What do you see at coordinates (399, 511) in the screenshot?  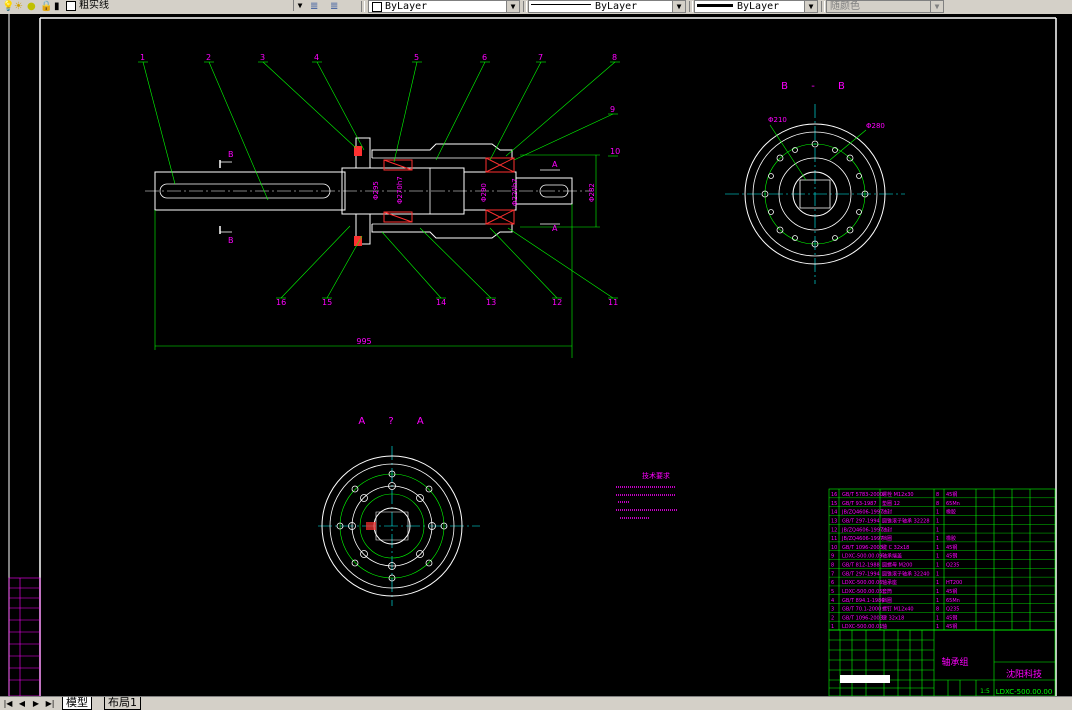 I see `section-aa-view: A ? A` at bounding box center [399, 511].